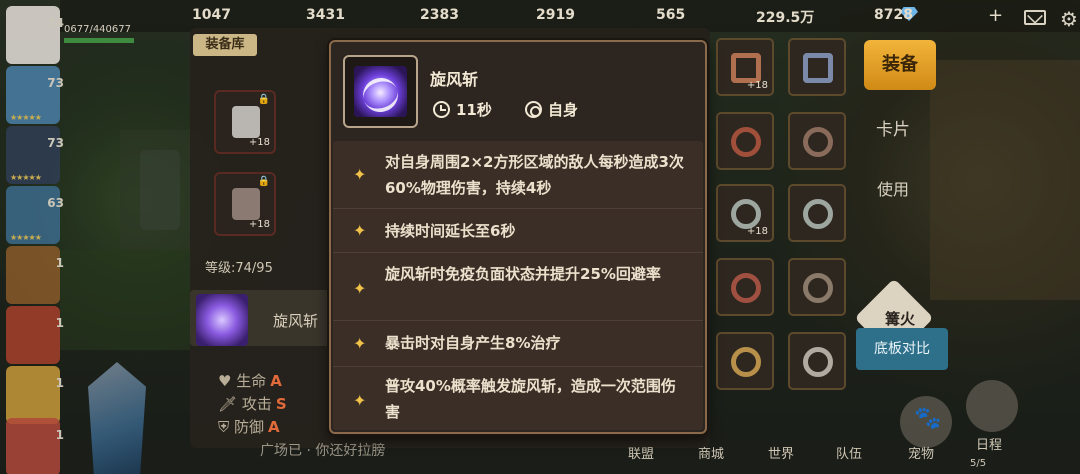 Image resolution: width=1080 pixels, height=474 pixels. Describe the element at coordinates (256, 404) in the screenshot. I see `stat-label: 攻击` at that location.